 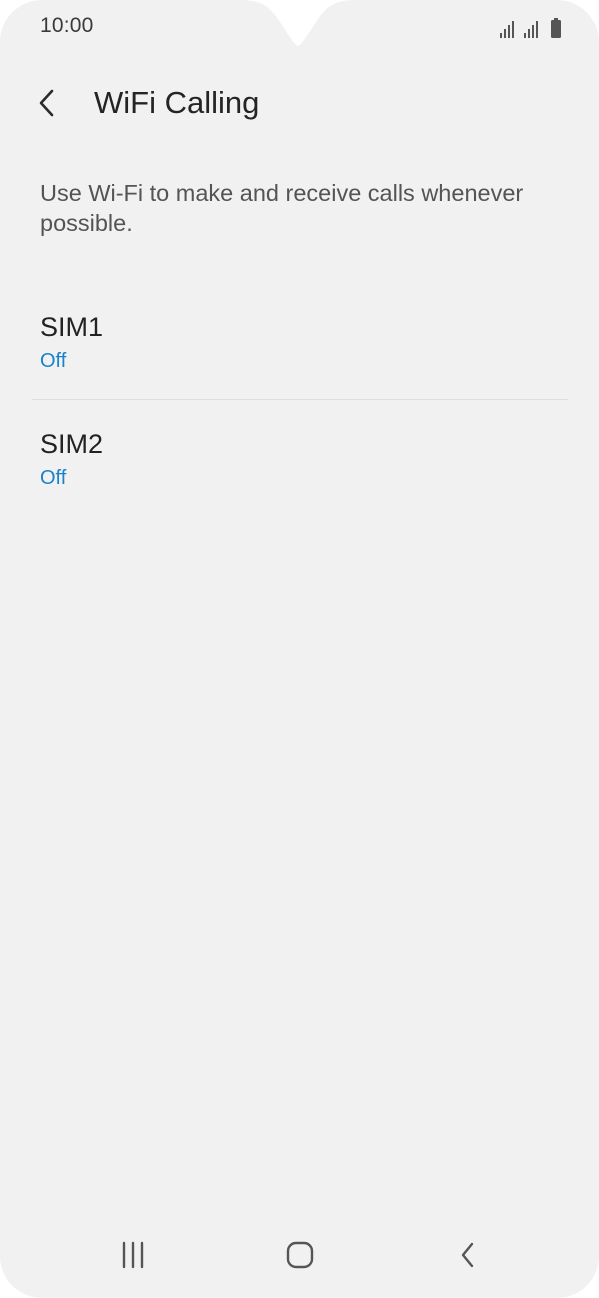 What do you see at coordinates (299, 103) in the screenshot?
I see `app-bar: WiFi Calling` at bounding box center [299, 103].